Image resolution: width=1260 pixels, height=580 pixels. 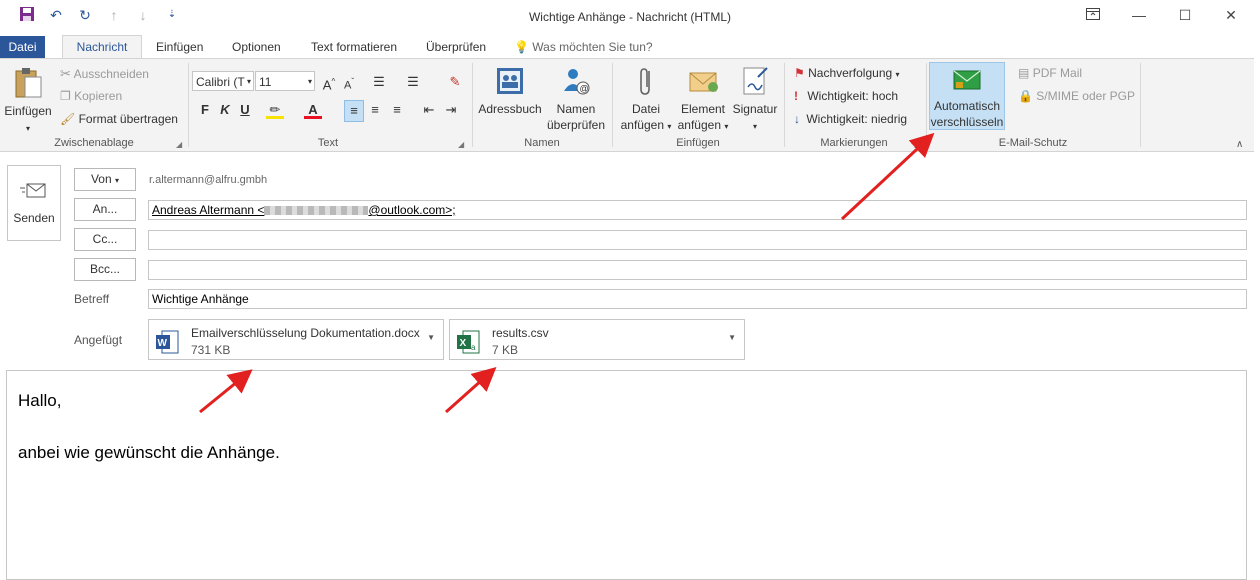 I want to click on format-painter-button: 🖌 Format übertragen, so click(x=119, y=119).